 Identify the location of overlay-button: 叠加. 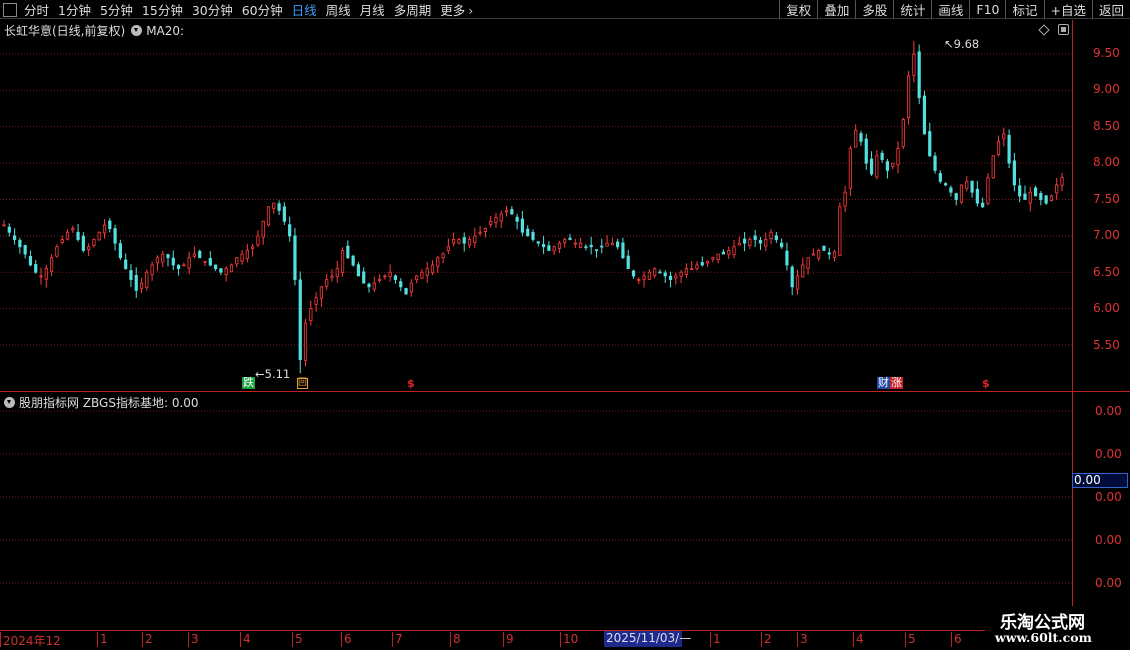
(836, 9).